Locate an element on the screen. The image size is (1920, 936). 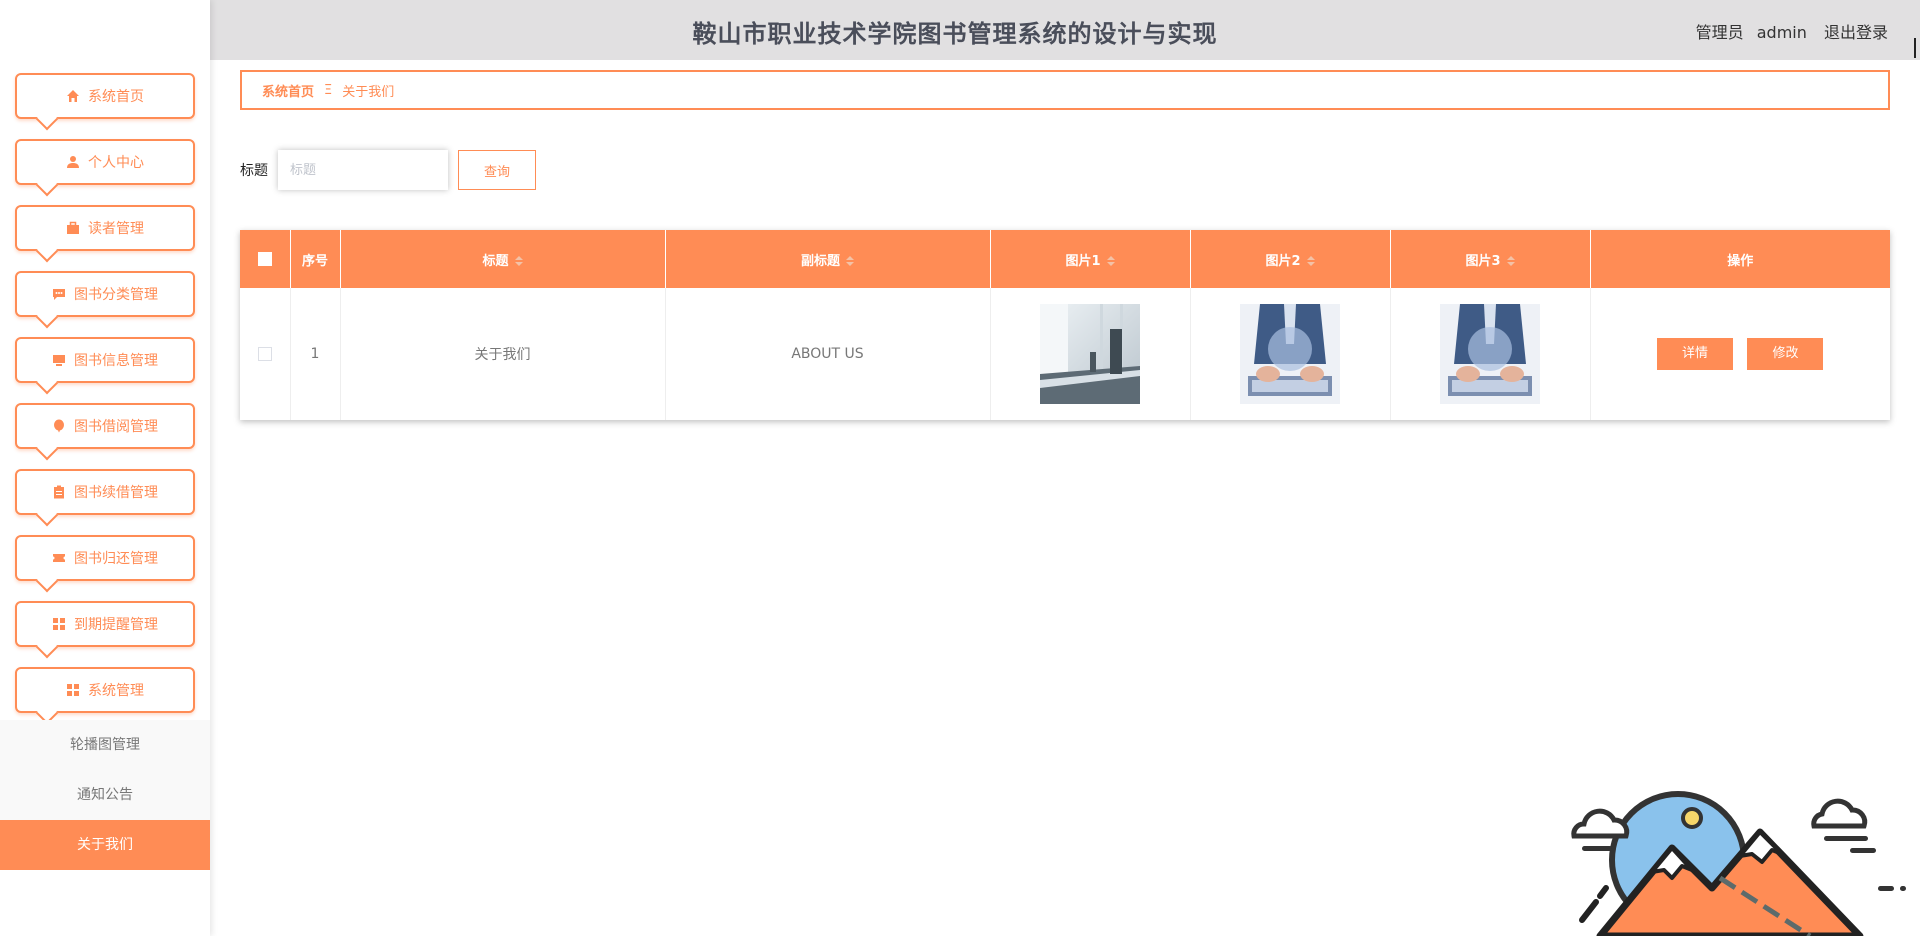
page-title: 鞍山市职业技术学院图书管理系统的设计与实现 is located at coordinates (955, 34).